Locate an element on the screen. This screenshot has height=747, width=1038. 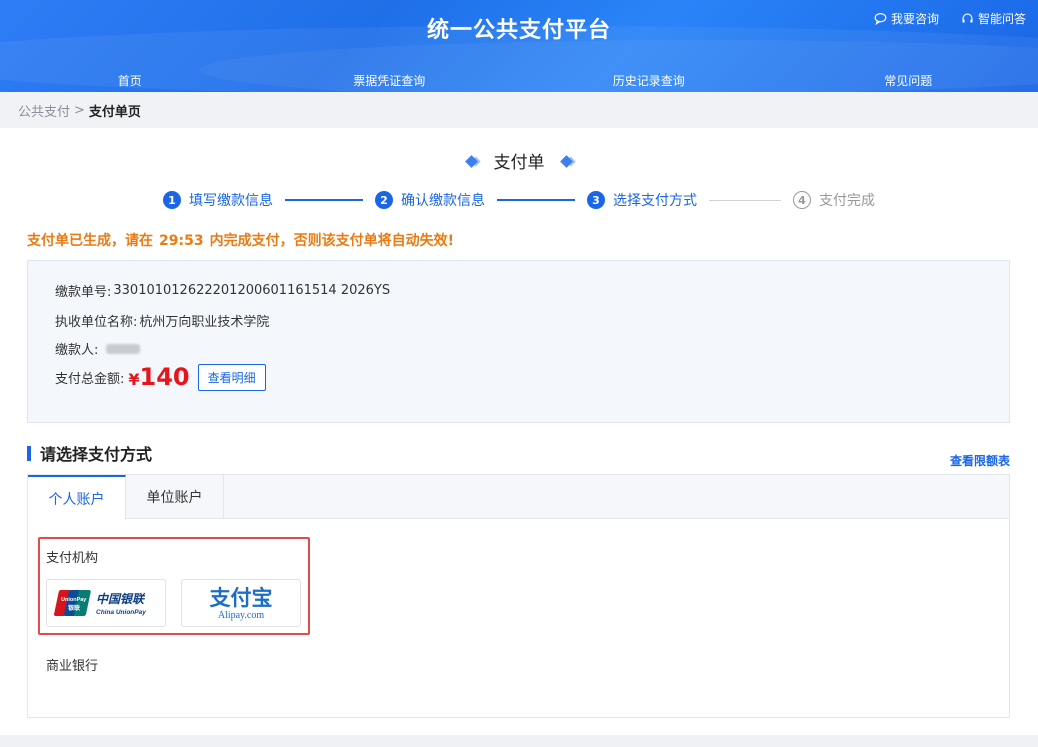
step-1-number: 1 is located at coordinates (172, 200).